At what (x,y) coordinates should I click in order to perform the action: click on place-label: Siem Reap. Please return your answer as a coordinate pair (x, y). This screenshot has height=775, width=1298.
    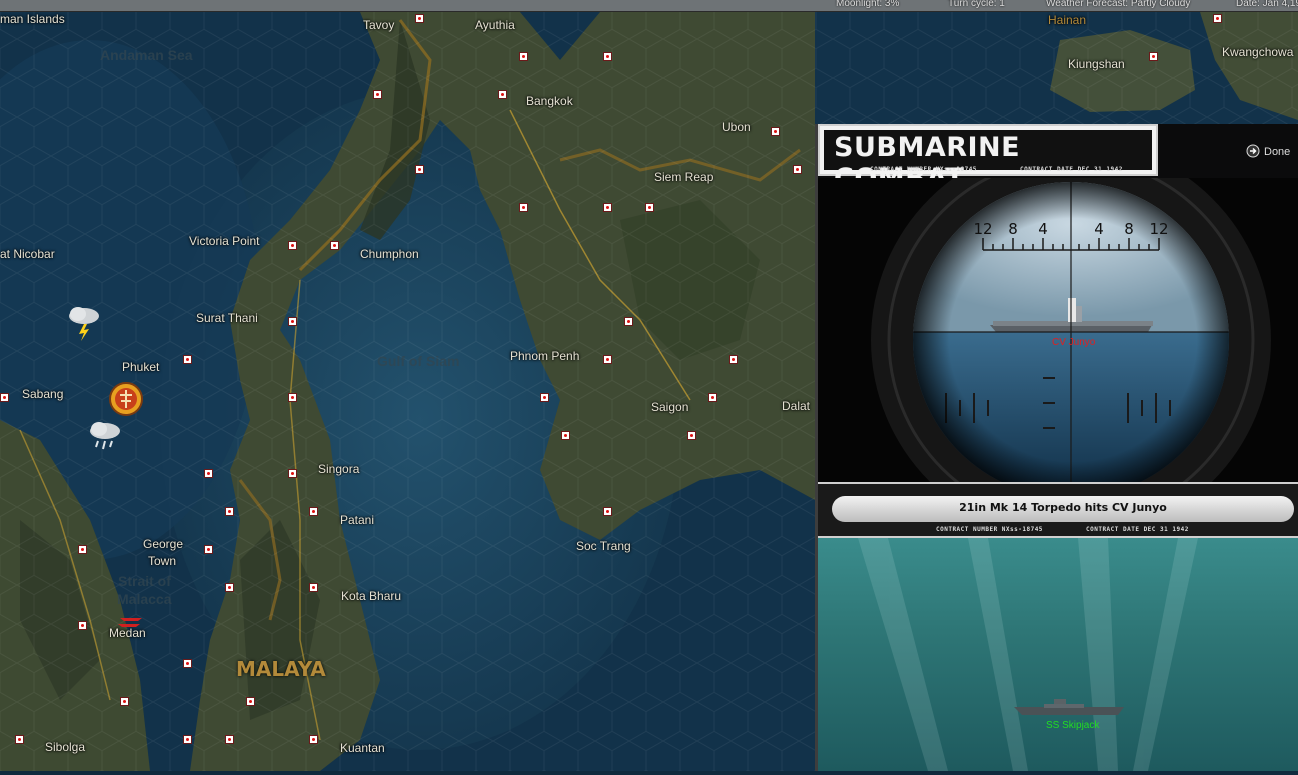
    Looking at the image, I should click on (684, 177).